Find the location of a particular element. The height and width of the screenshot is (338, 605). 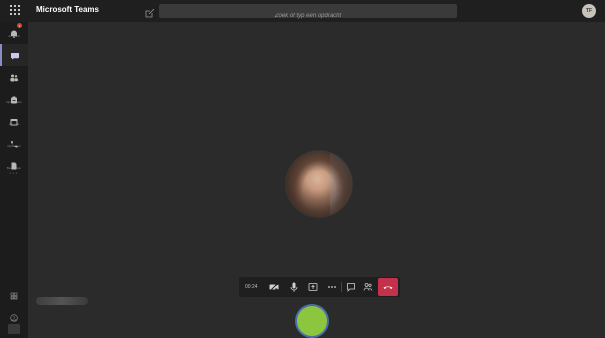

show-chat-icon is located at coordinates (351, 287).